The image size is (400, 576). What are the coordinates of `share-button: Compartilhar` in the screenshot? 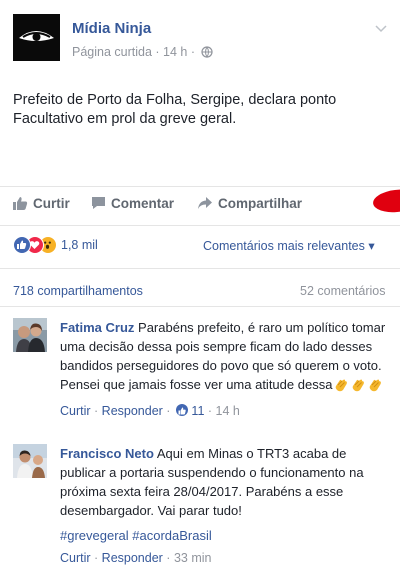 It's located at (249, 203).